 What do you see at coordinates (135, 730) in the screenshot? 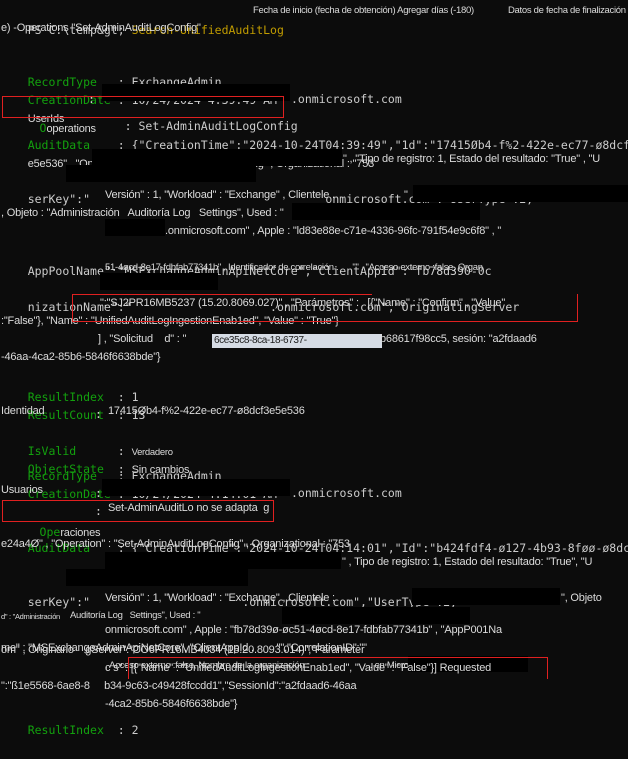
I see `field-value-resultindex-2: 2` at bounding box center [135, 730].